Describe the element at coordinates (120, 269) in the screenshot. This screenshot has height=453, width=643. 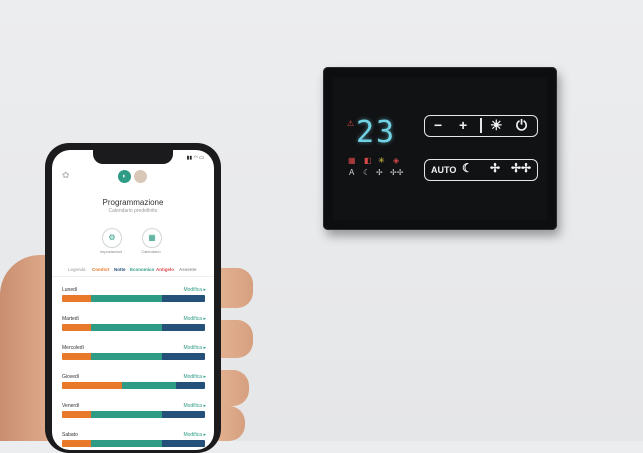
I see `legend-night: Notte` at that location.